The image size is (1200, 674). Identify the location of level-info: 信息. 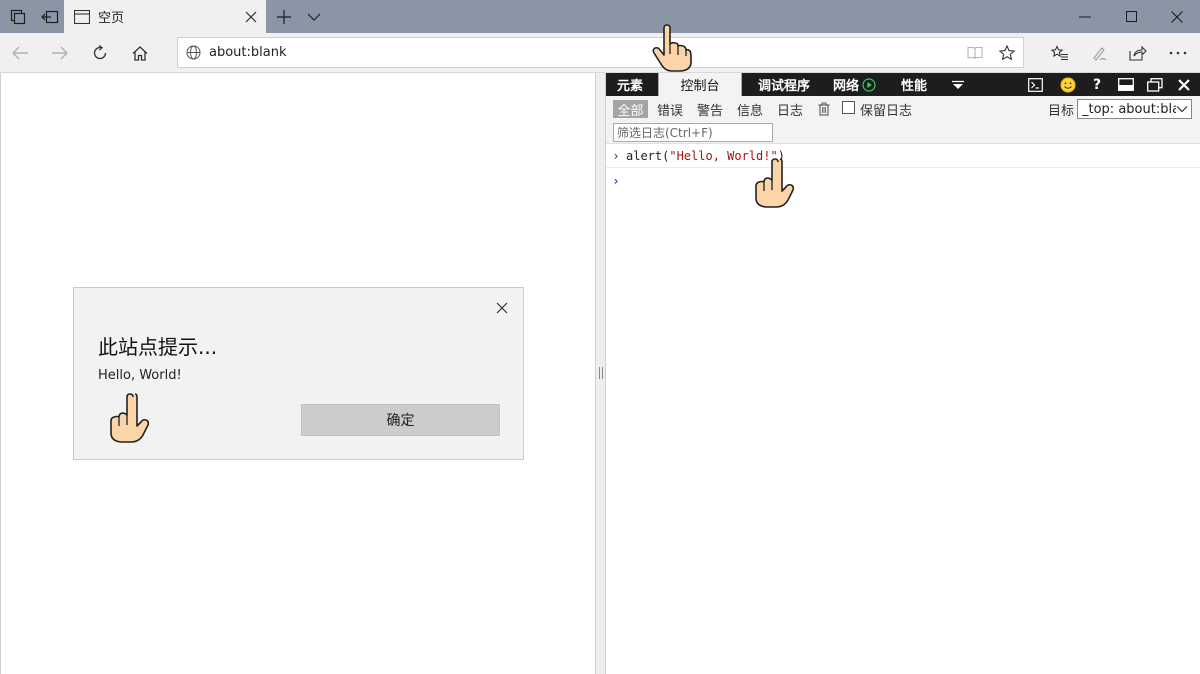
(750, 109).